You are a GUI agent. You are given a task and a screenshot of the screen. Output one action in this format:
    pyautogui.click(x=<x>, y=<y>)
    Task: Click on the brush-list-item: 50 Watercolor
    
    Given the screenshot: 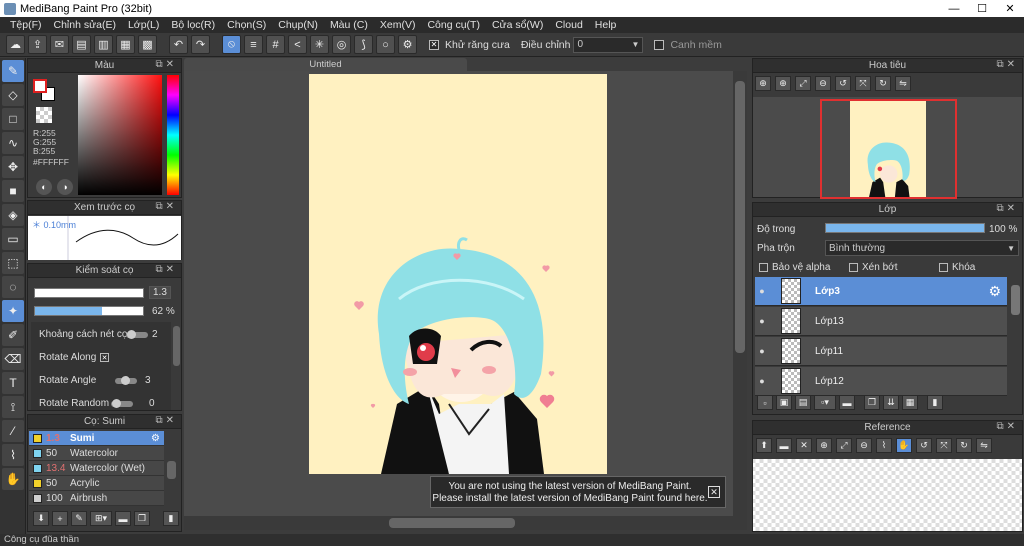 What is the action you would take?
    pyautogui.click(x=96, y=453)
    